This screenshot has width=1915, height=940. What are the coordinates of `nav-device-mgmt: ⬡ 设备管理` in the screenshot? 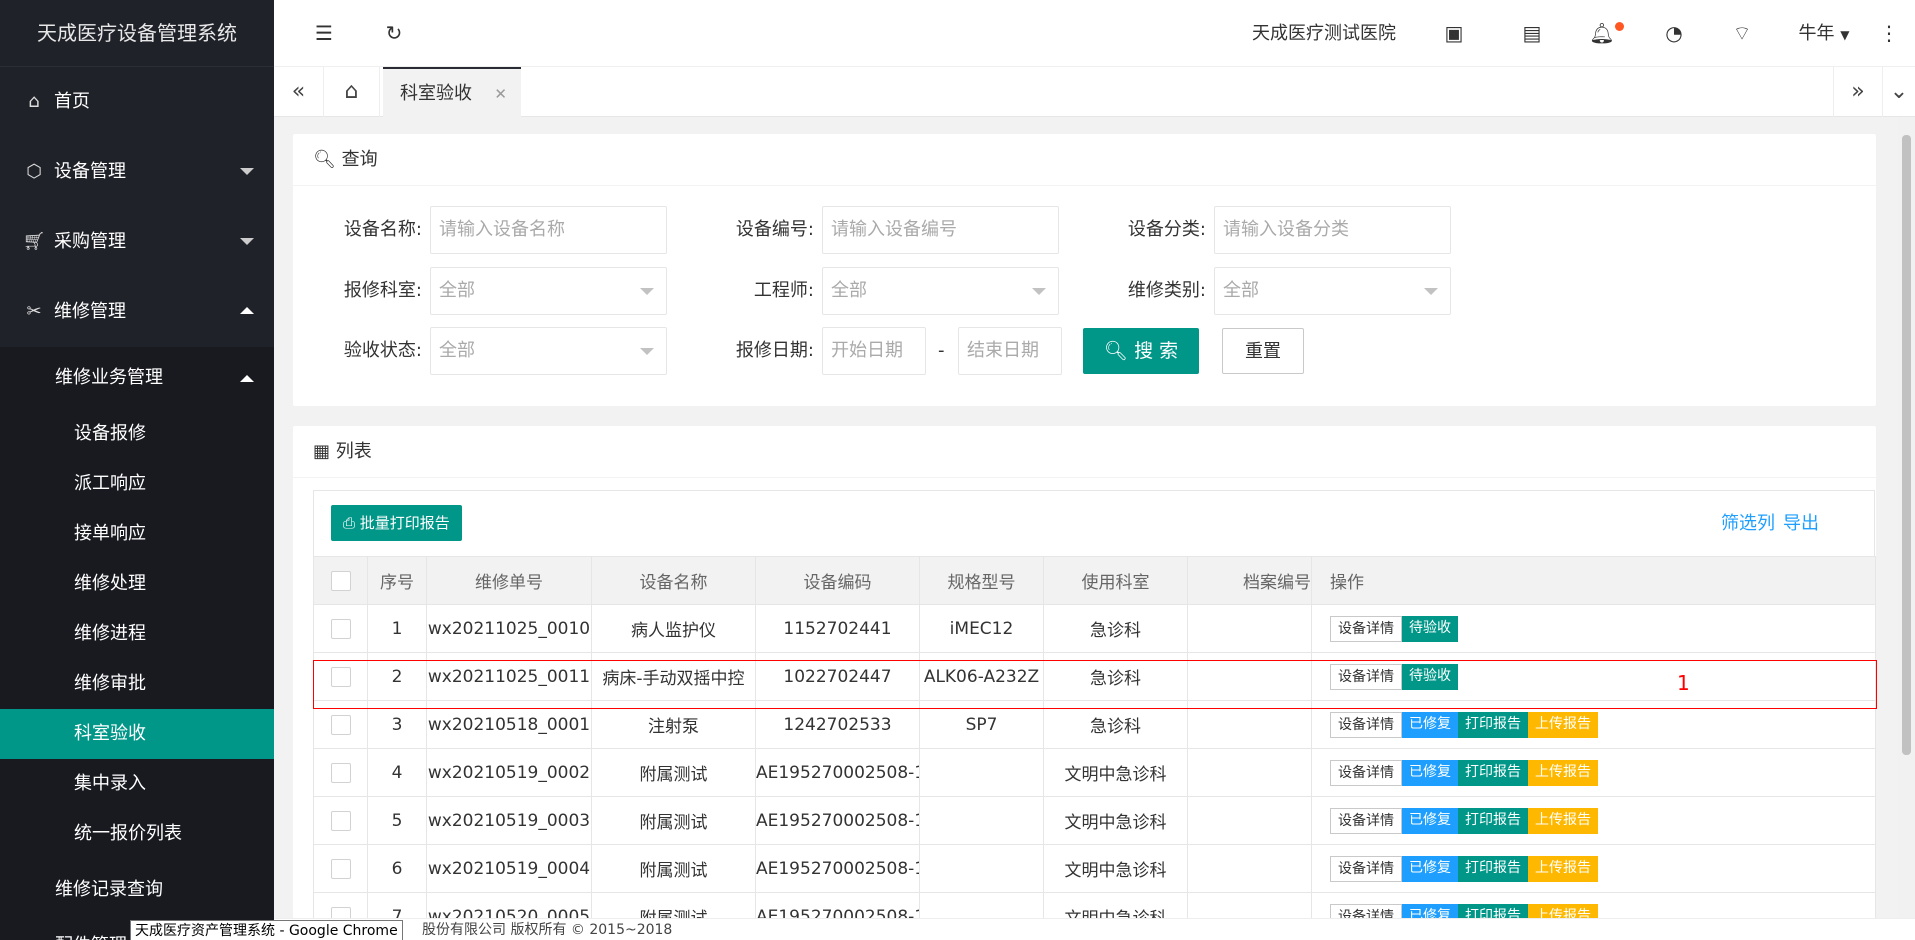 It's located at (137, 172).